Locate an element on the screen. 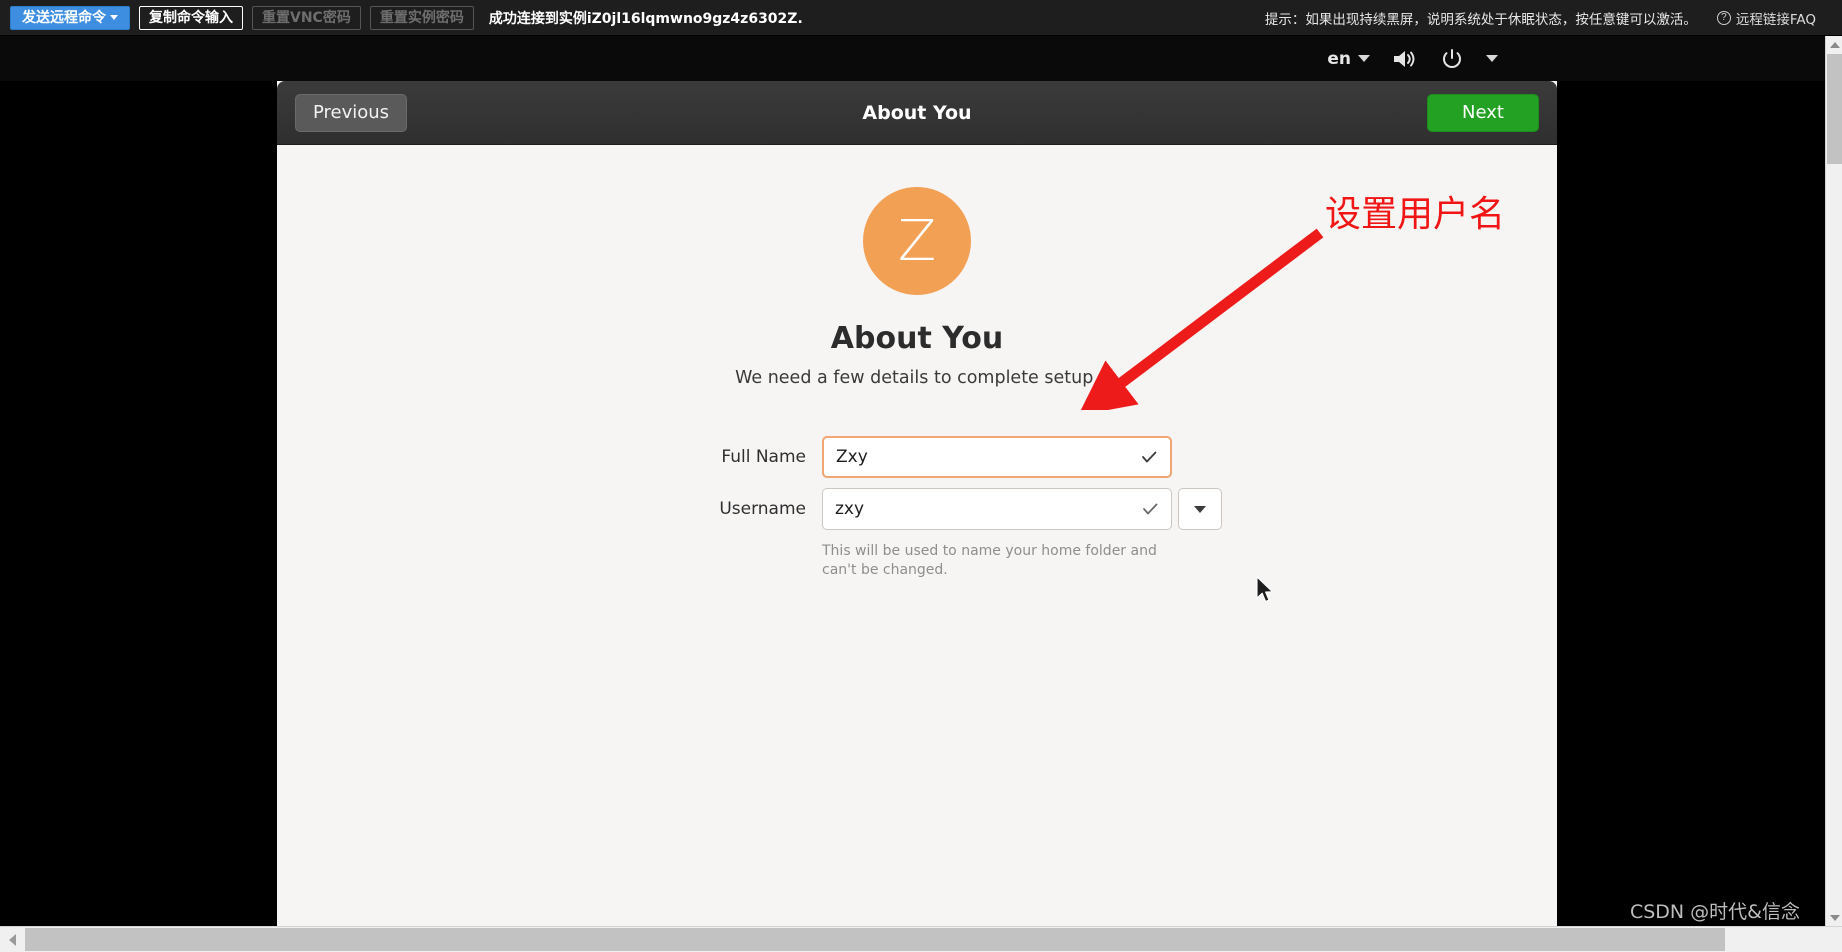  username-row: Username zxy is located at coordinates (959, 509).